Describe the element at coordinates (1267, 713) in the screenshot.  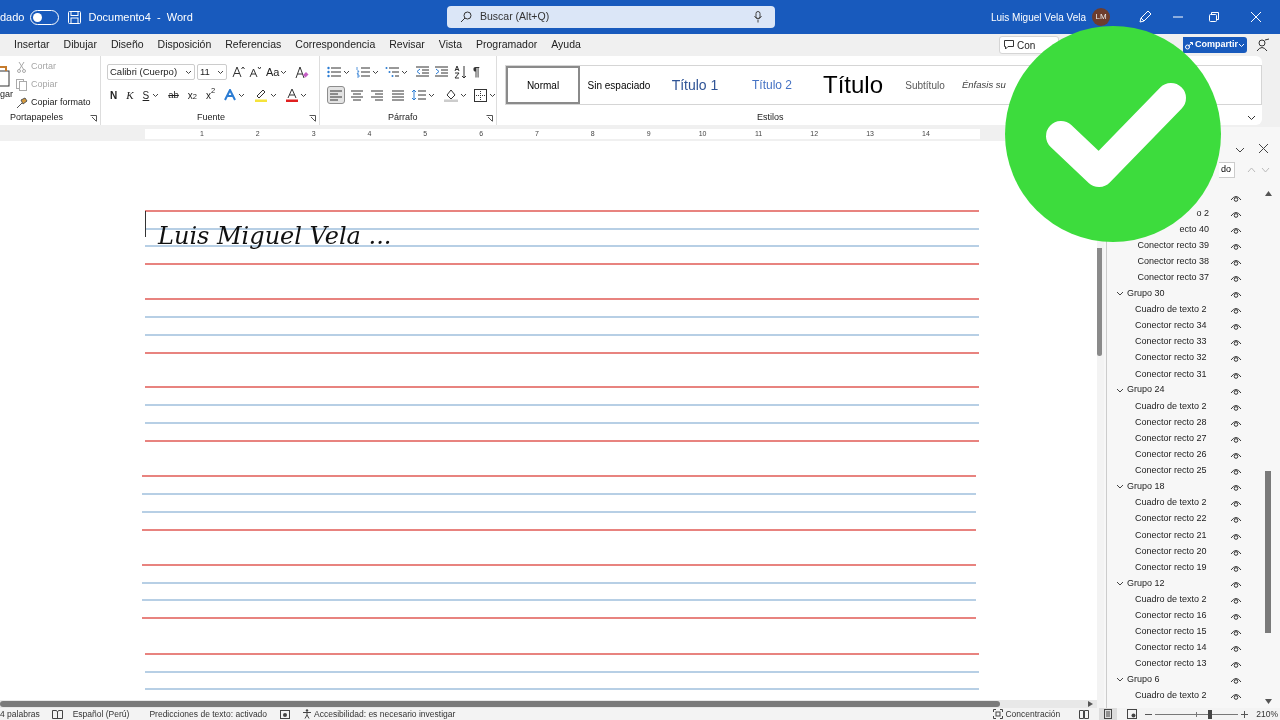
I see `zoom-level: 210%` at that location.